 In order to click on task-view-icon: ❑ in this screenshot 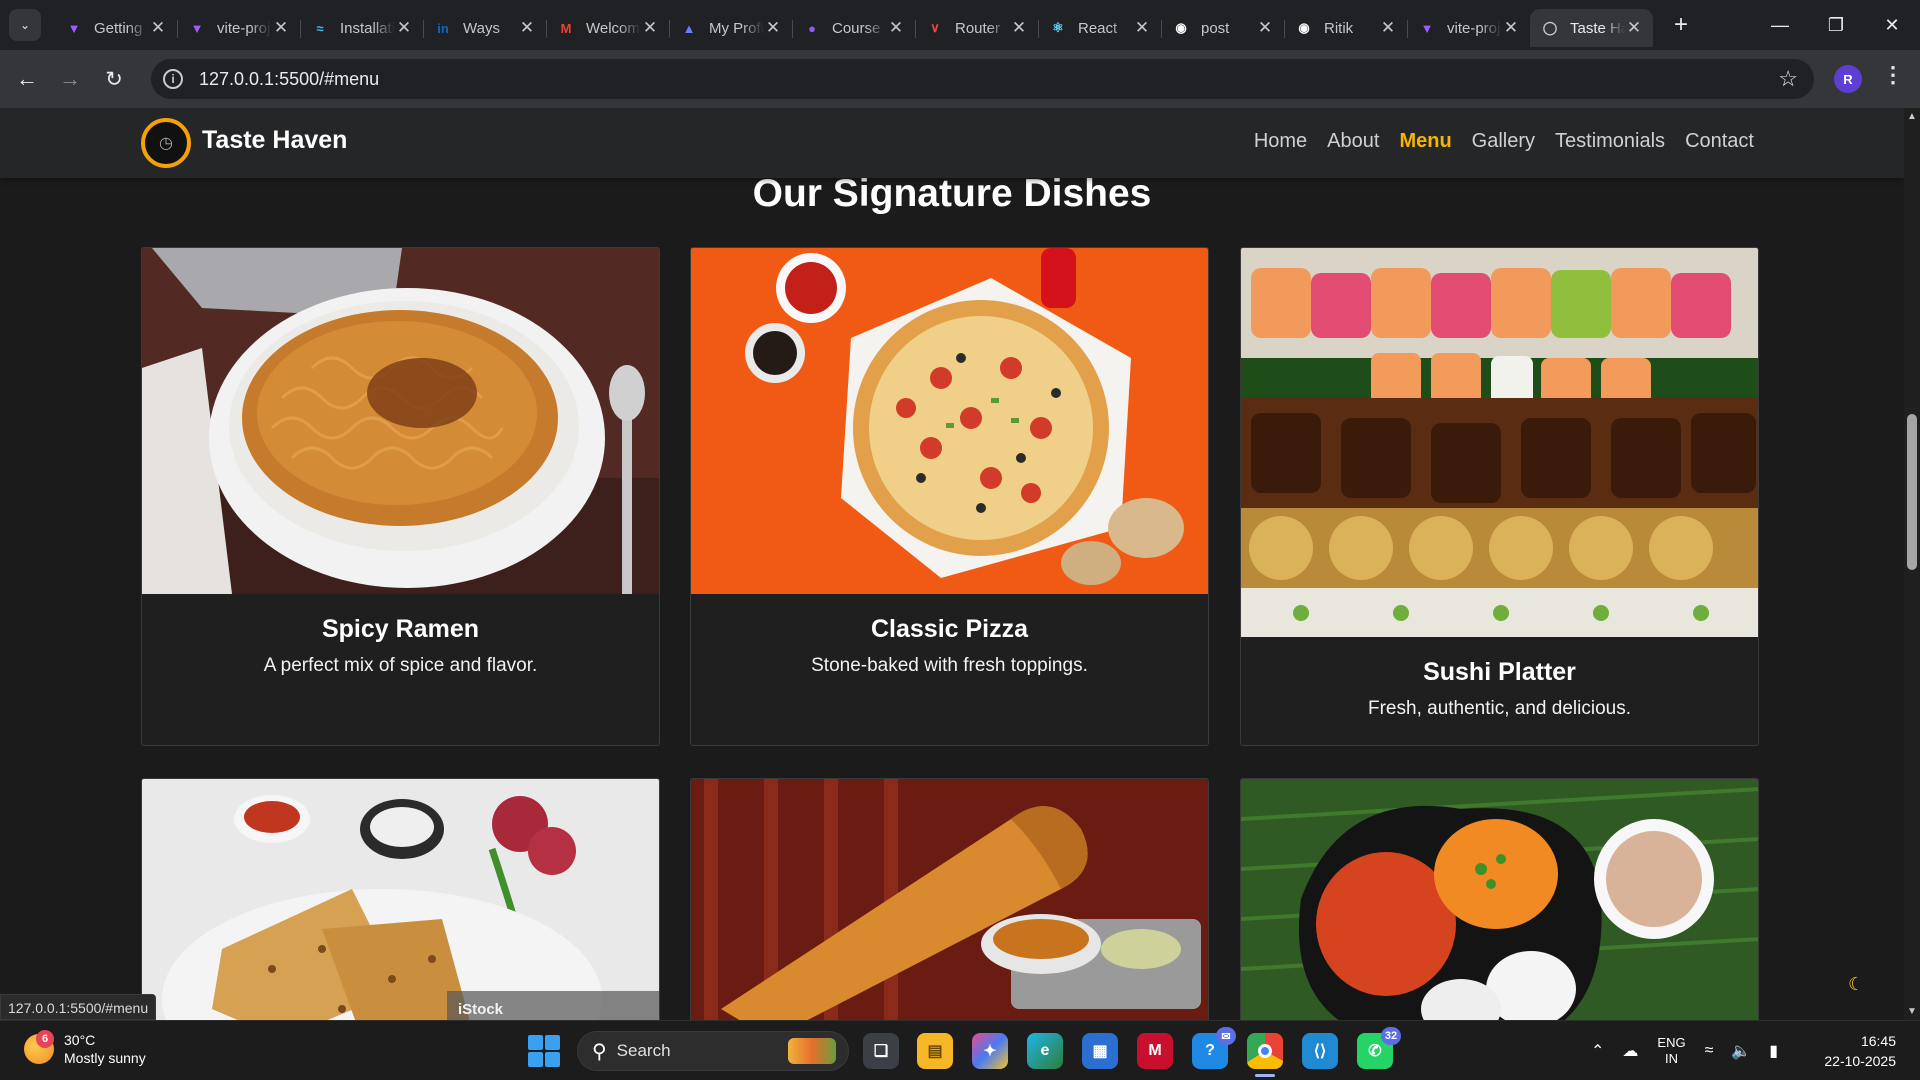, I will do `click(881, 1051)`.